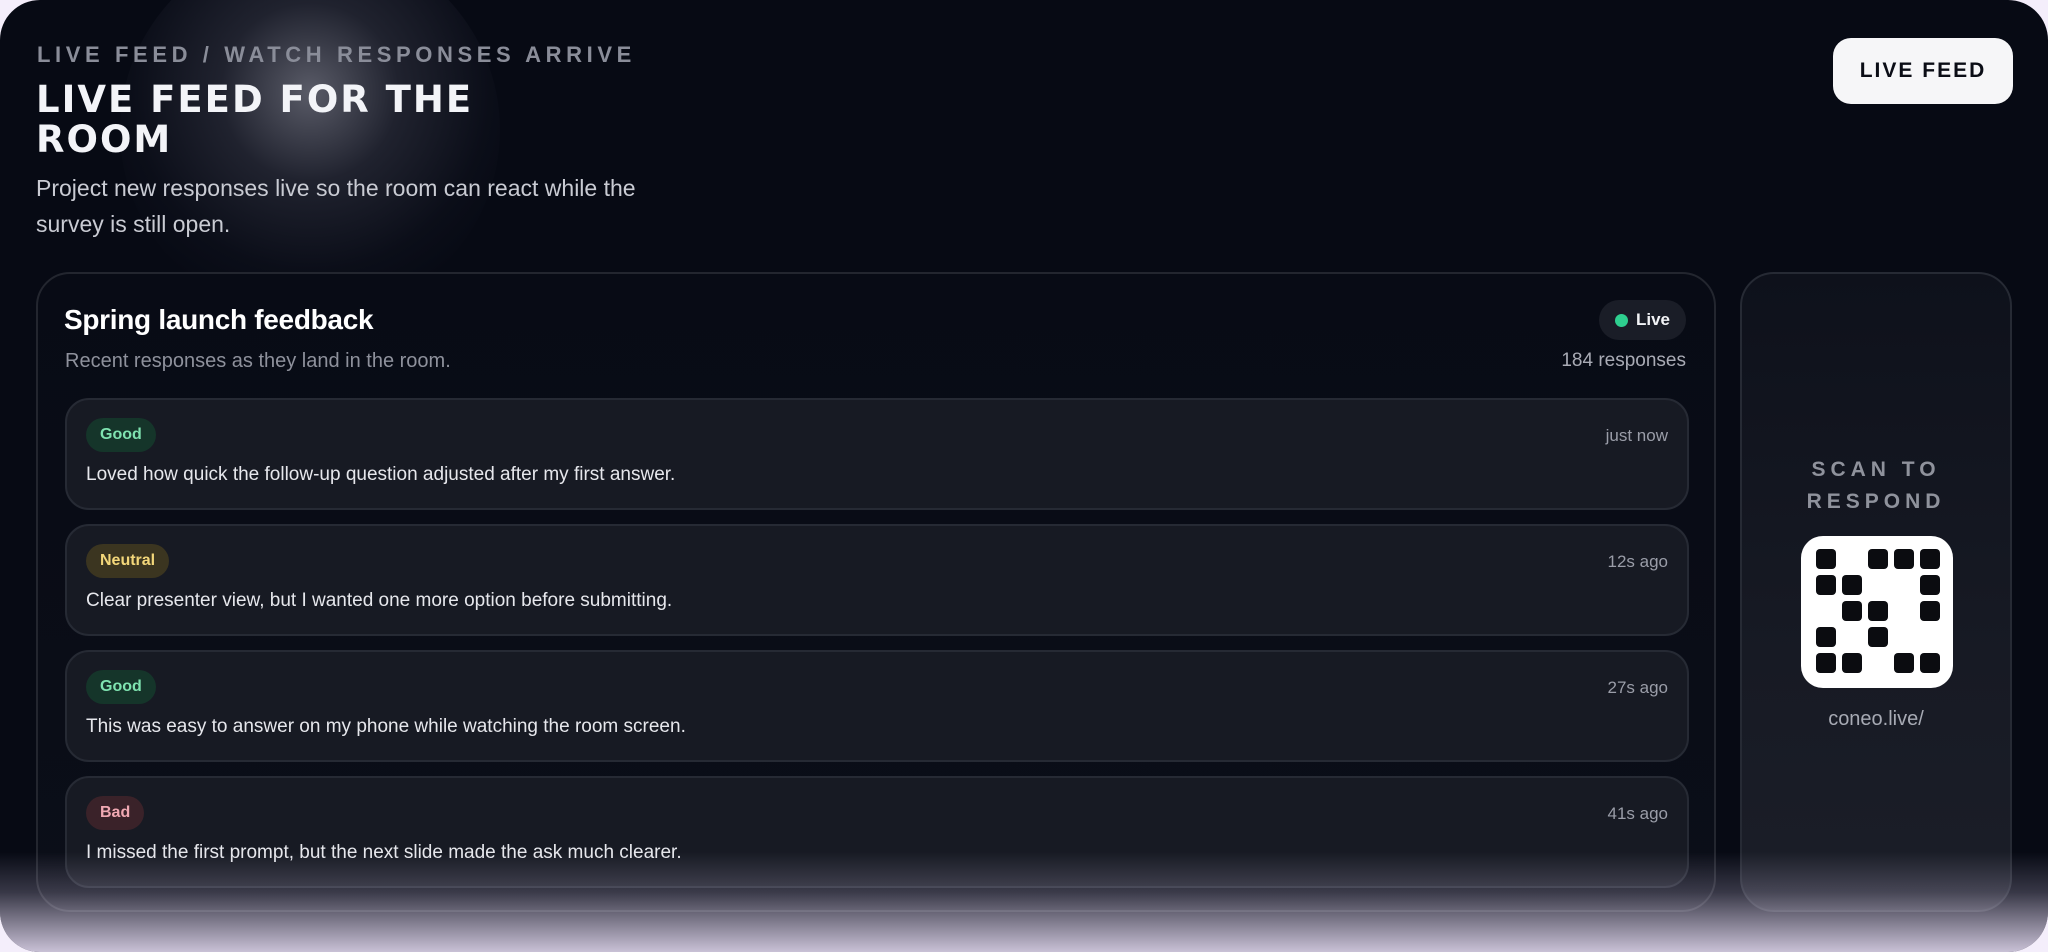 Image resolution: width=2048 pixels, height=952 pixels. What do you see at coordinates (1652, 319) in the screenshot?
I see `live-status-label: Live` at bounding box center [1652, 319].